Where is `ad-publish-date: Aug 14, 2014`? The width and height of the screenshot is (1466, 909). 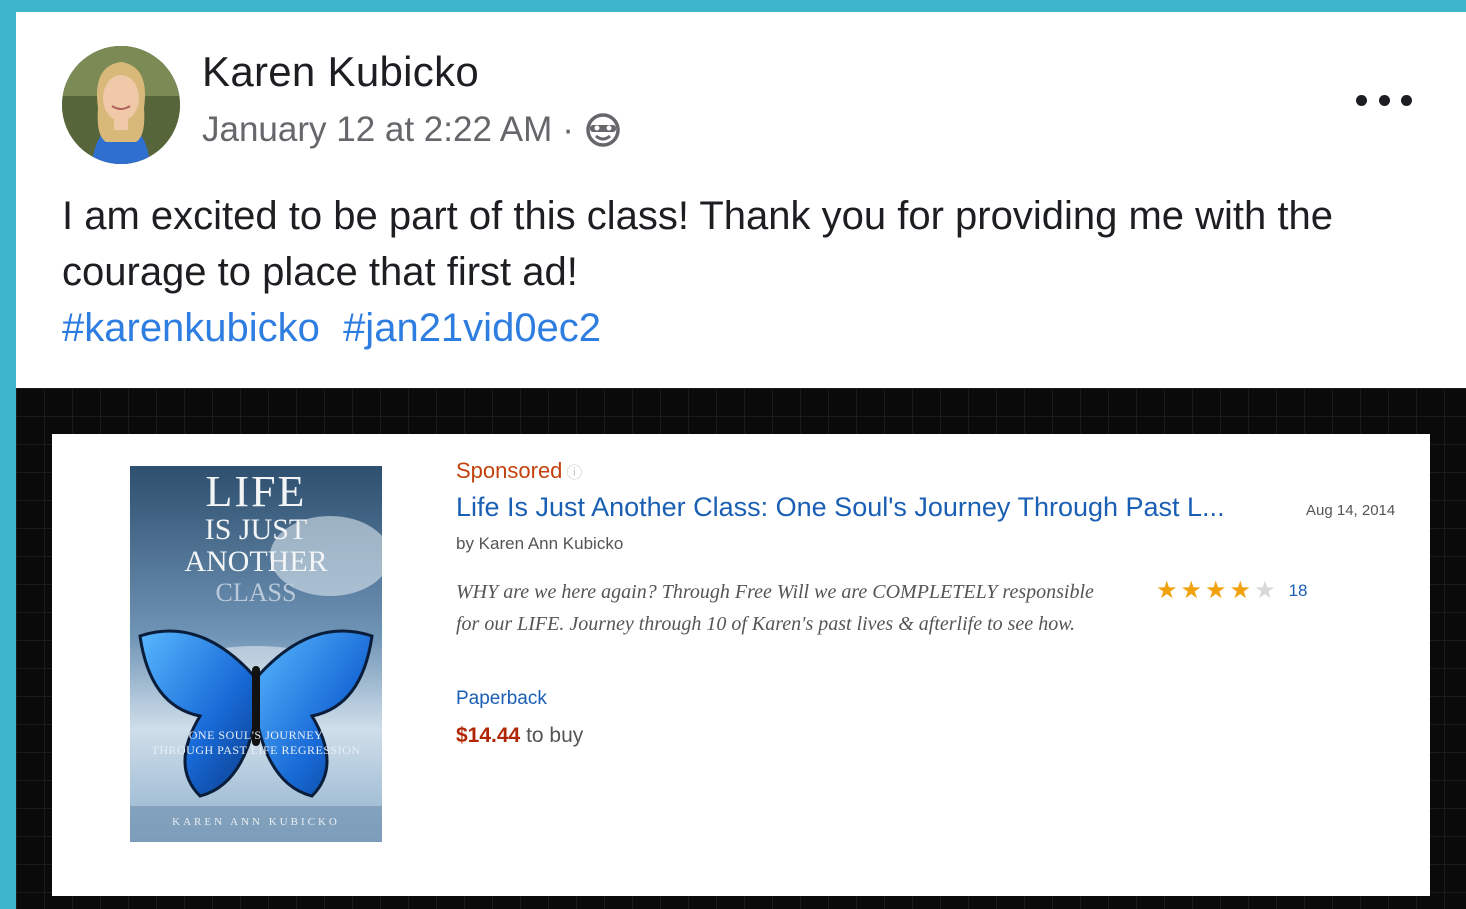
ad-publish-date: Aug 14, 2014 is located at coordinates (1351, 510).